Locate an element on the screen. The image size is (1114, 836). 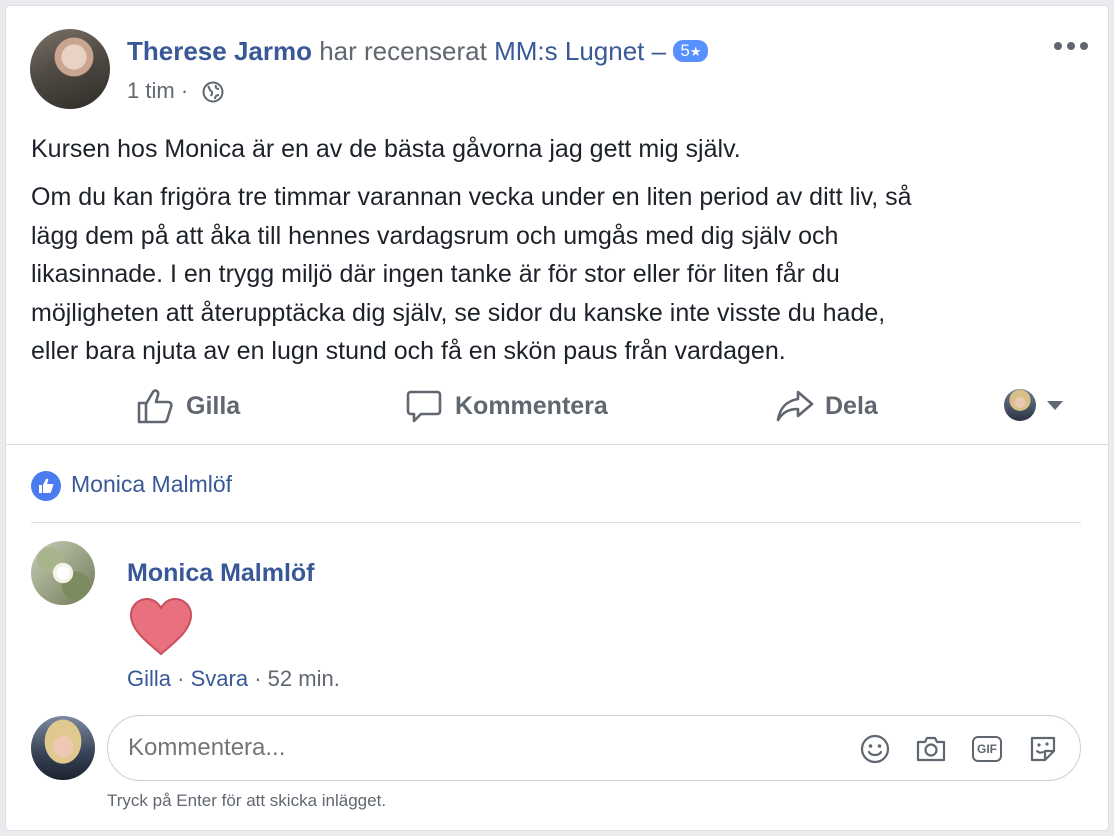
author-name-link: Therese Jarmo is located at coordinates (219, 51).